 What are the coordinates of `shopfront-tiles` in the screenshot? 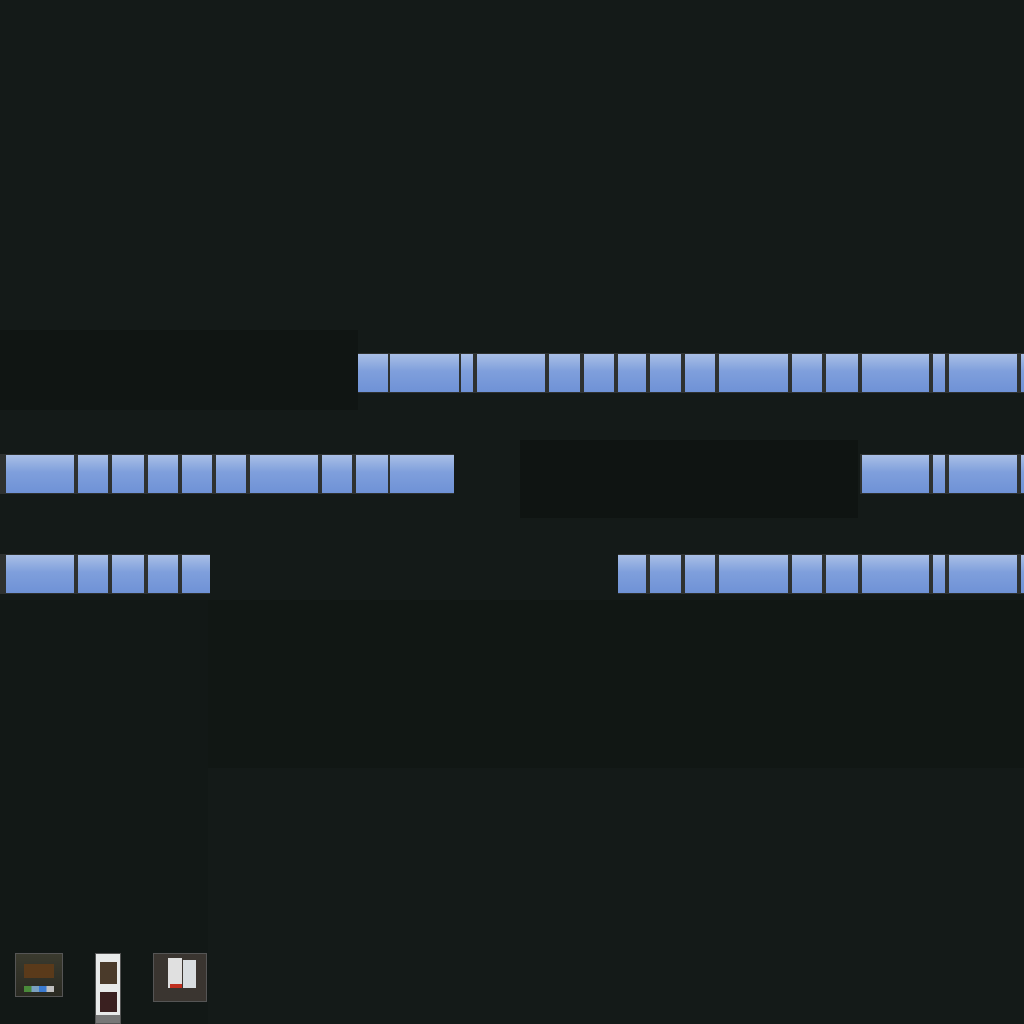 It's located at (39, 989).